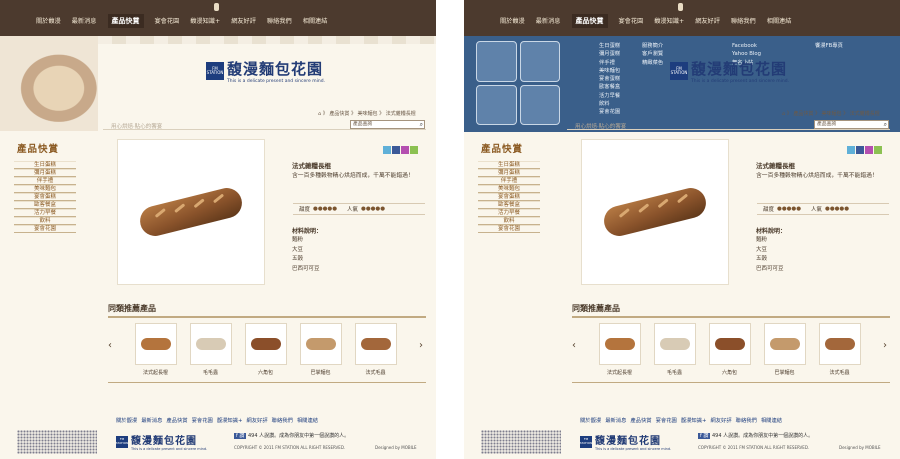  I want to click on mega-item: Facebook, so click(746, 46).